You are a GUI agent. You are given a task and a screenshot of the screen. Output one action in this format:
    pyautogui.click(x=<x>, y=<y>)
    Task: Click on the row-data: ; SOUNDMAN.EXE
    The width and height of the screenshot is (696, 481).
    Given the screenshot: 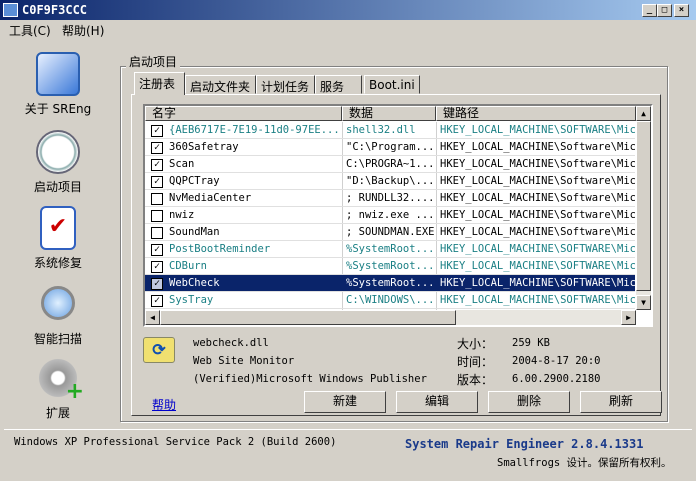 What is the action you would take?
    pyautogui.click(x=390, y=232)
    